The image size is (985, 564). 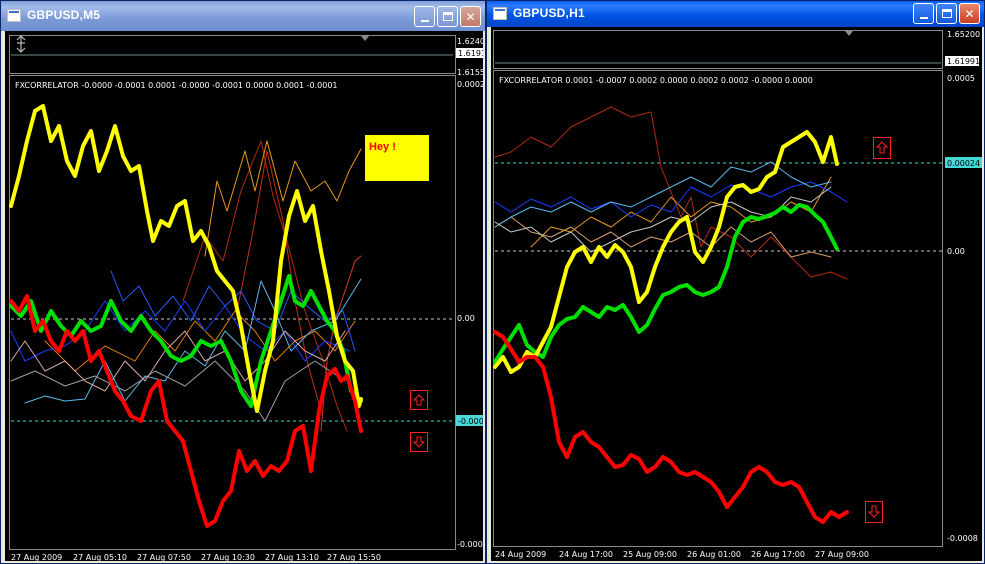 I want to click on current-price-label: 1.61991, so click(x=963, y=61).